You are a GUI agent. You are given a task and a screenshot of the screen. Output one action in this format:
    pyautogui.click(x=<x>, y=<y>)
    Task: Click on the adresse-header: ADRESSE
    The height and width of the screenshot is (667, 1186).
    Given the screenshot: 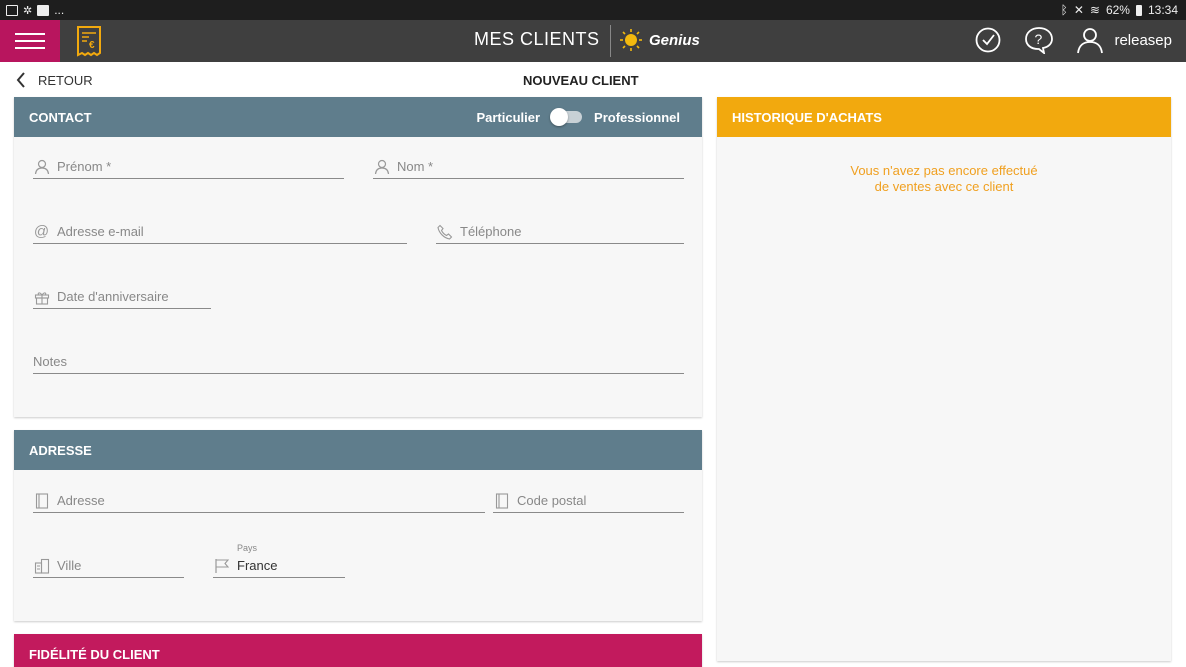 What is the action you would take?
    pyautogui.click(x=358, y=450)
    